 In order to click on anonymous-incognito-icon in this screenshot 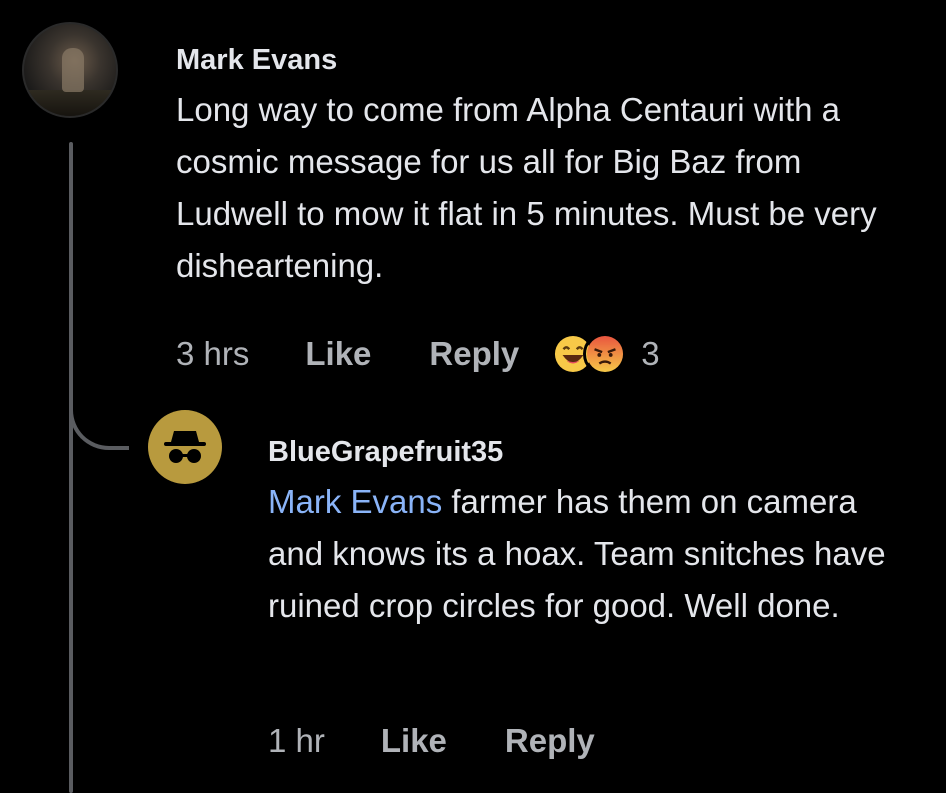, I will do `click(185, 447)`.